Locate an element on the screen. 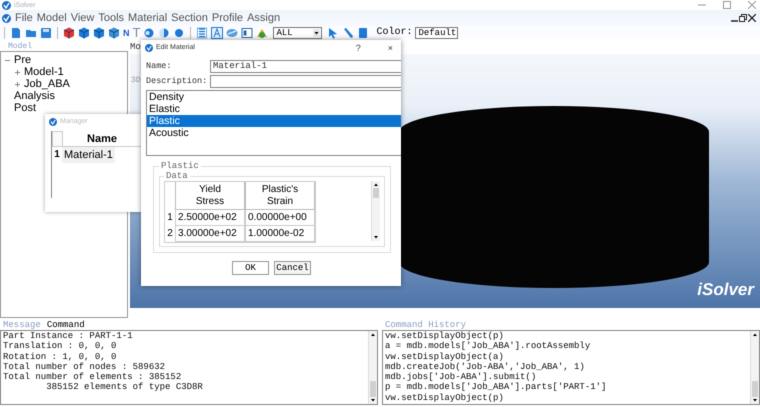  tree-item: Model-1 is located at coordinates (44, 72).